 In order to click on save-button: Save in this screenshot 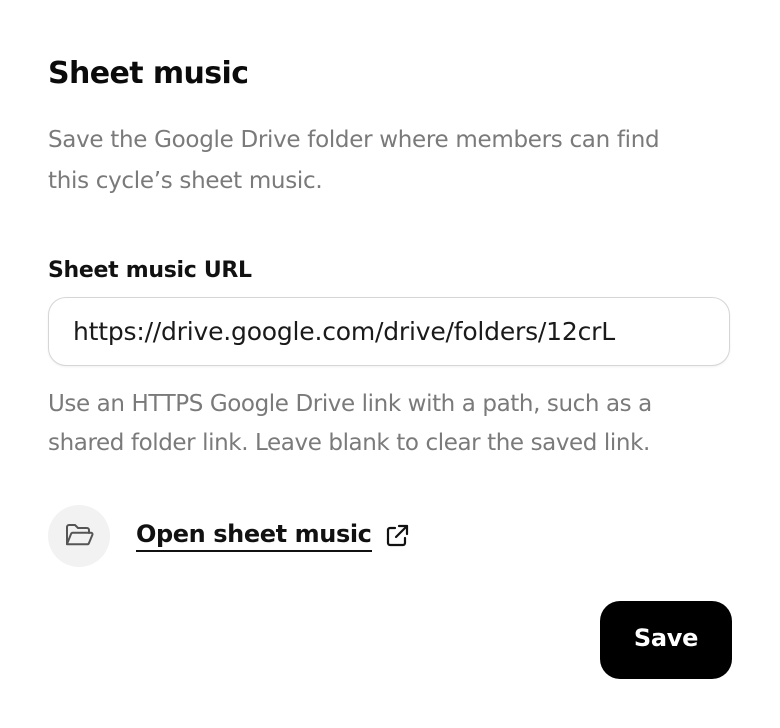, I will do `click(666, 640)`.